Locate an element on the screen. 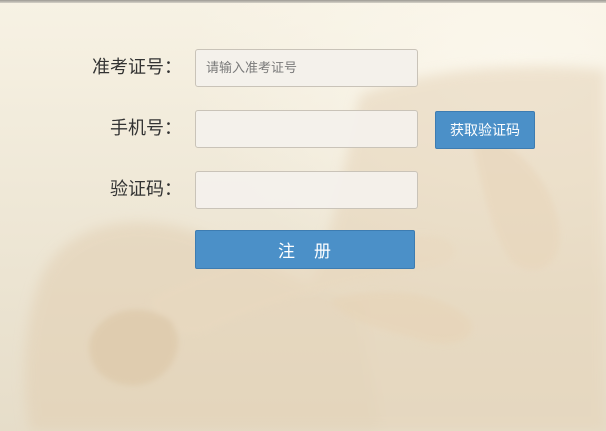  phone-label: 手机号： is located at coordinates (146, 128).